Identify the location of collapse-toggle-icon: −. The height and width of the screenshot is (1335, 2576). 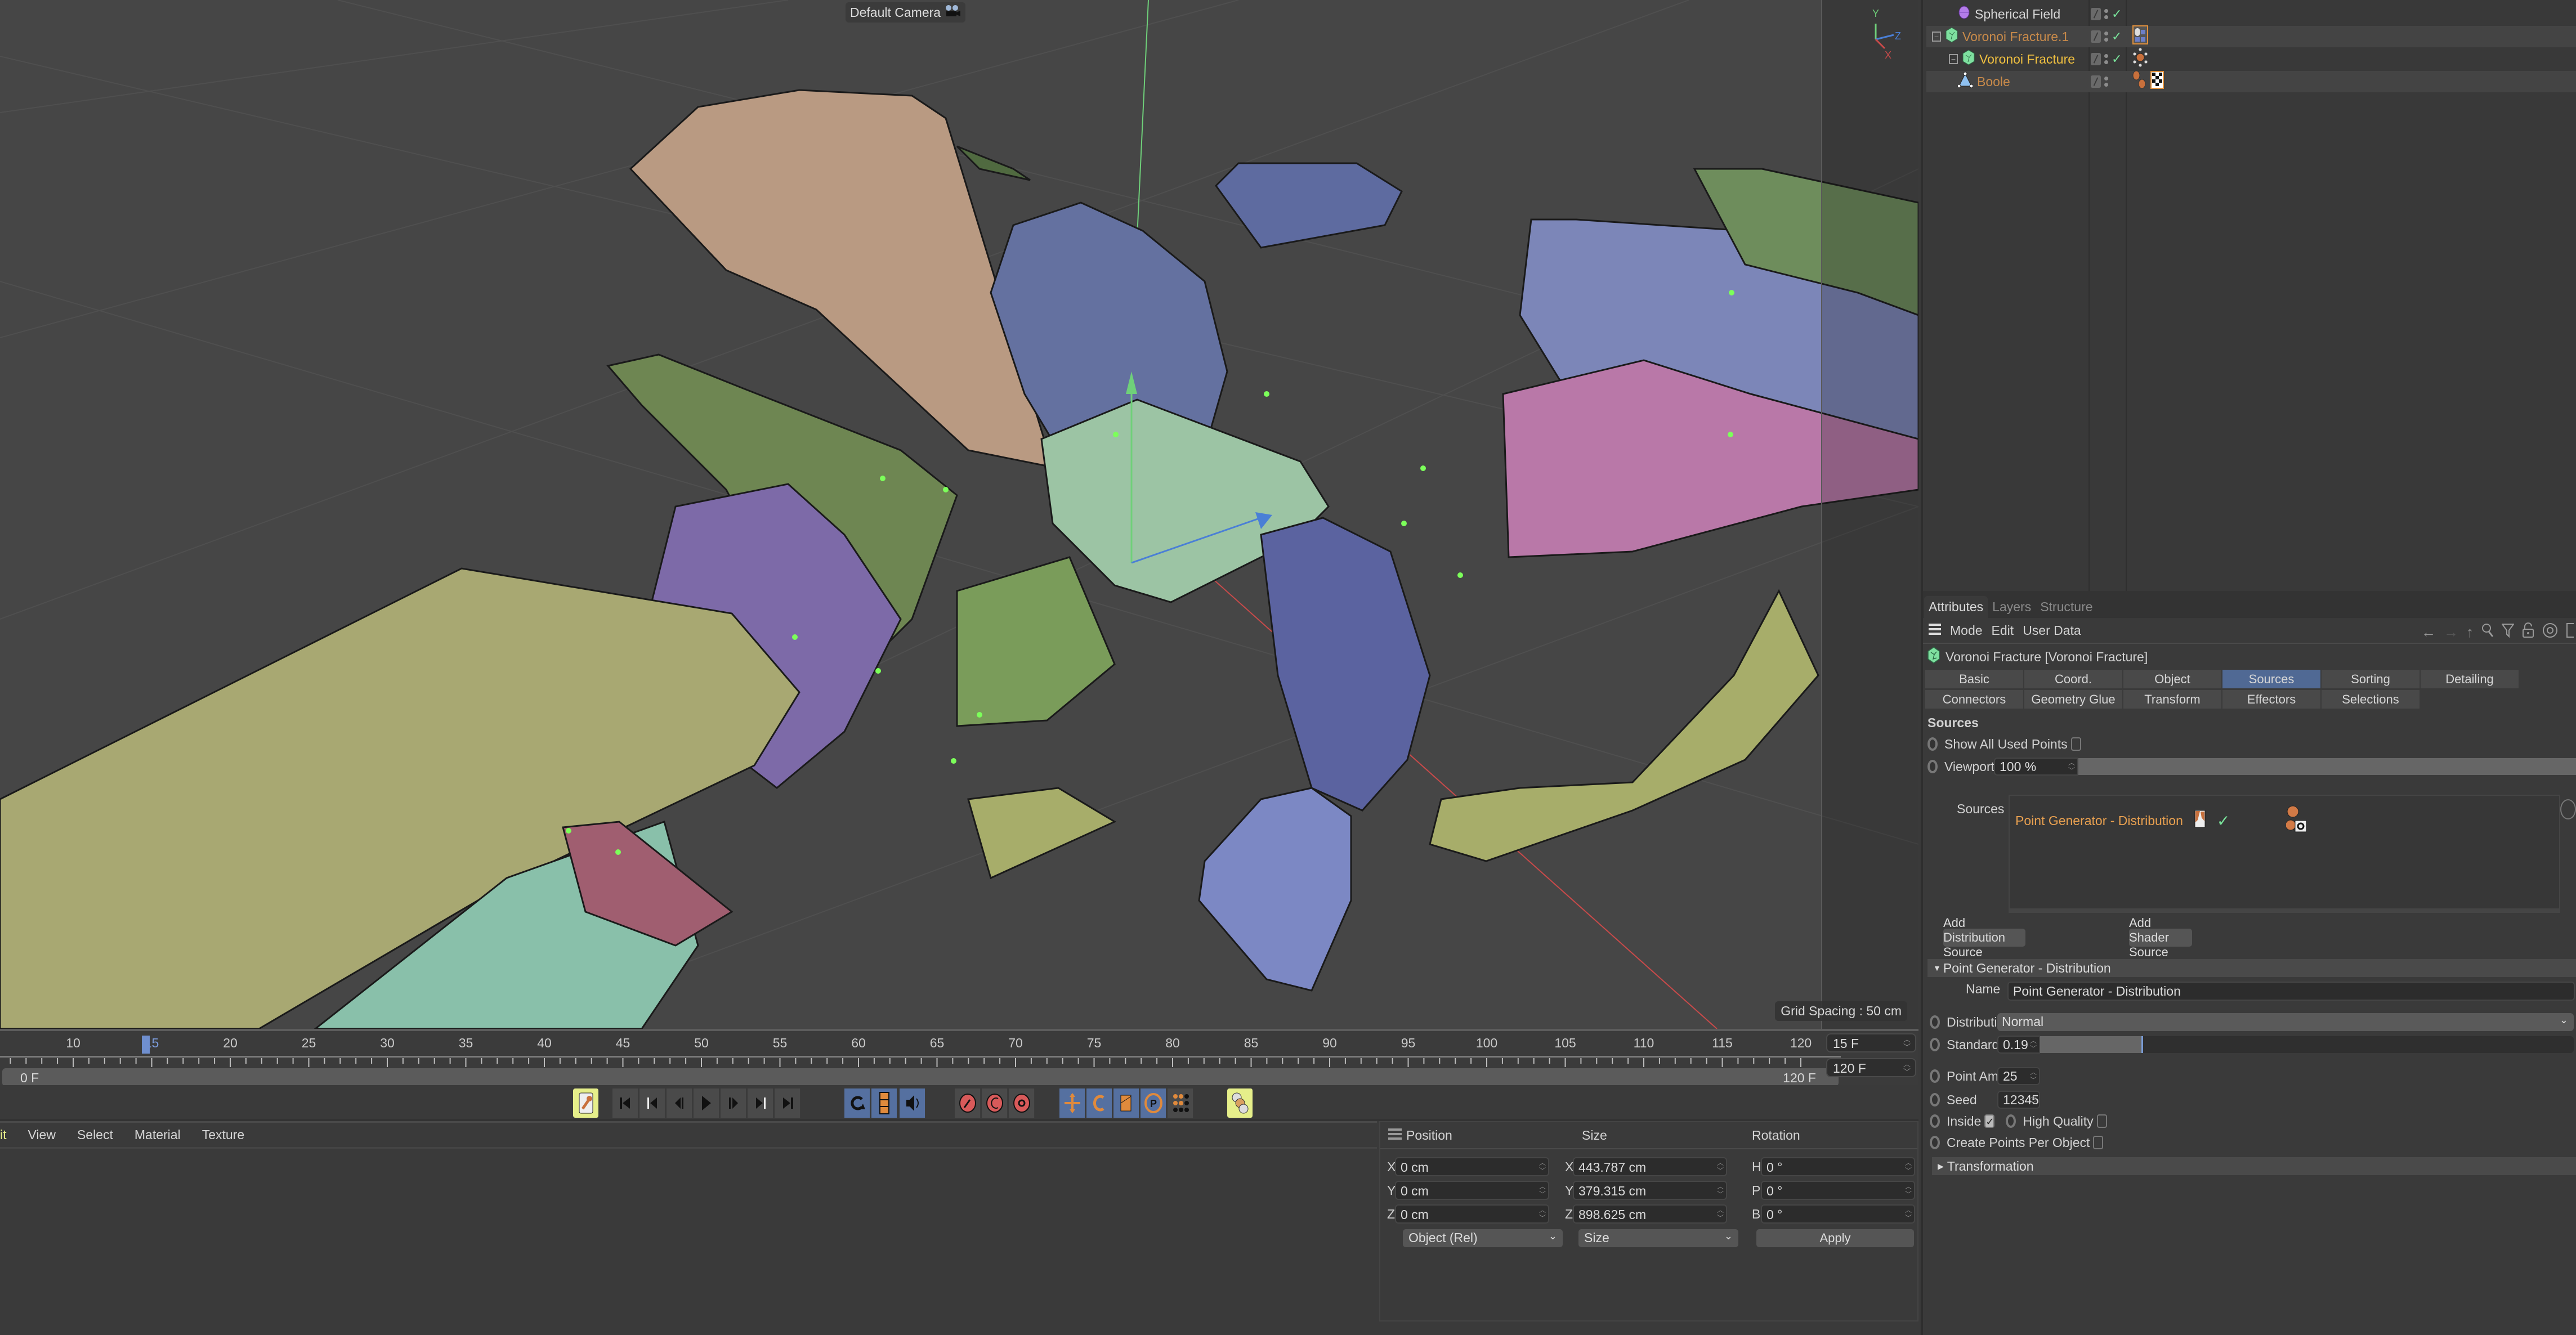
(1953, 59).